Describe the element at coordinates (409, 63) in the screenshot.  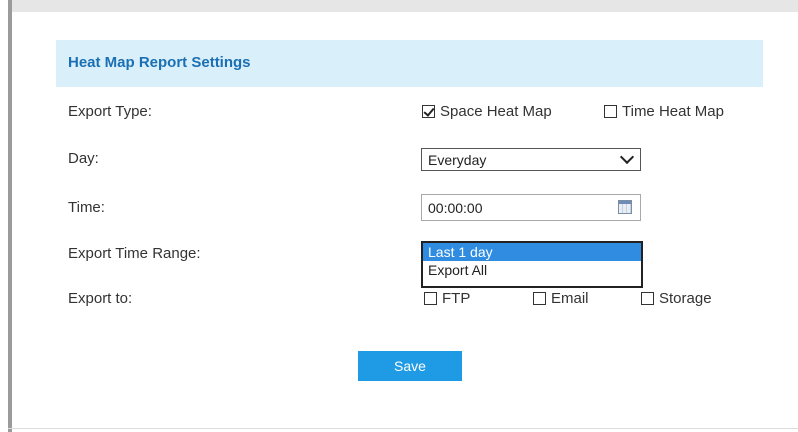
I see `panel-header: Heat Map Report Settings` at that location.